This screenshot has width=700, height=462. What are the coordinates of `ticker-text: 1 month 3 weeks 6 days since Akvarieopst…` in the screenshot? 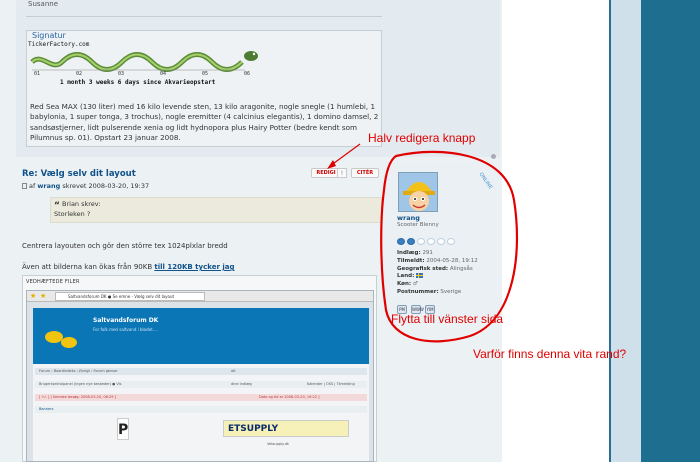 It's located at (138, 82).